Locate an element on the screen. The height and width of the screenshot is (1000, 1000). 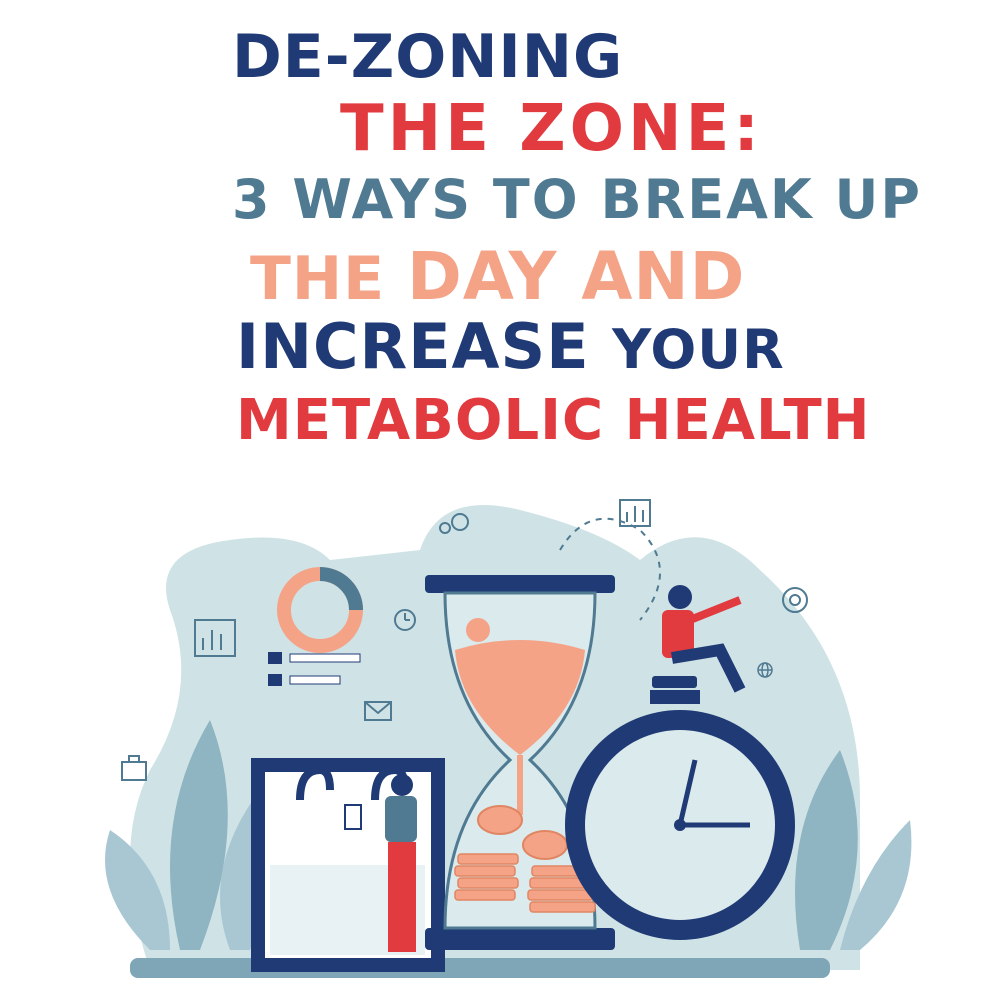
headline-line-4-a: THE is located at coordinates (329, 279).